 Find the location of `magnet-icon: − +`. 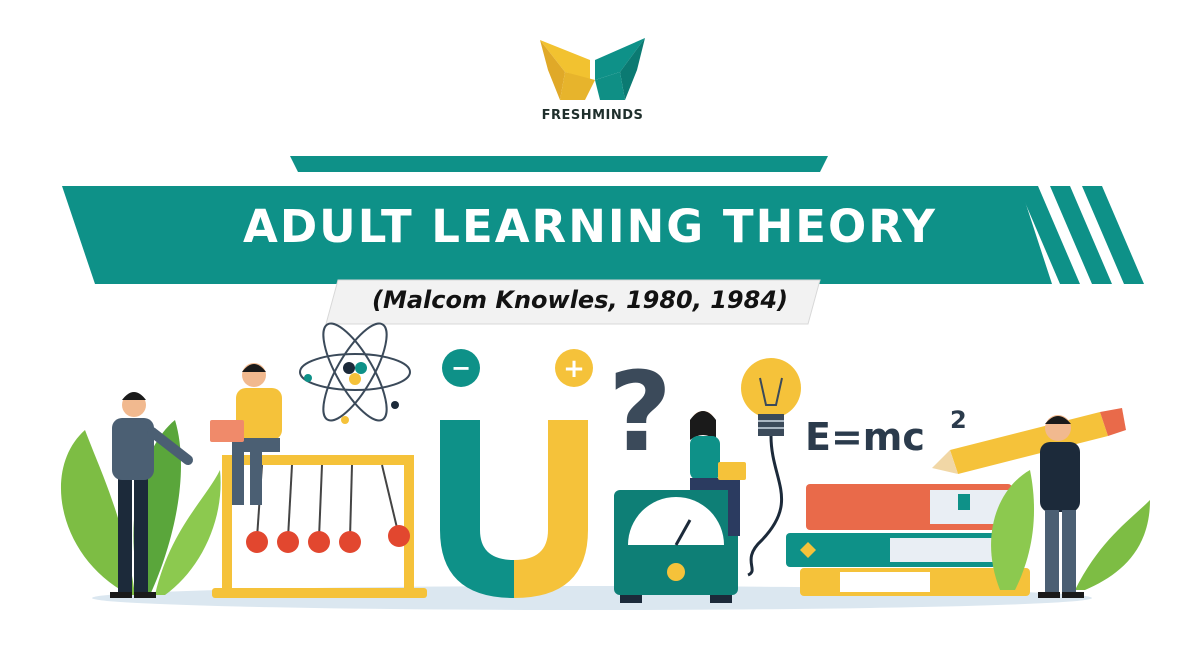

magnet-icon: − + is located at coordinates (516, 473).